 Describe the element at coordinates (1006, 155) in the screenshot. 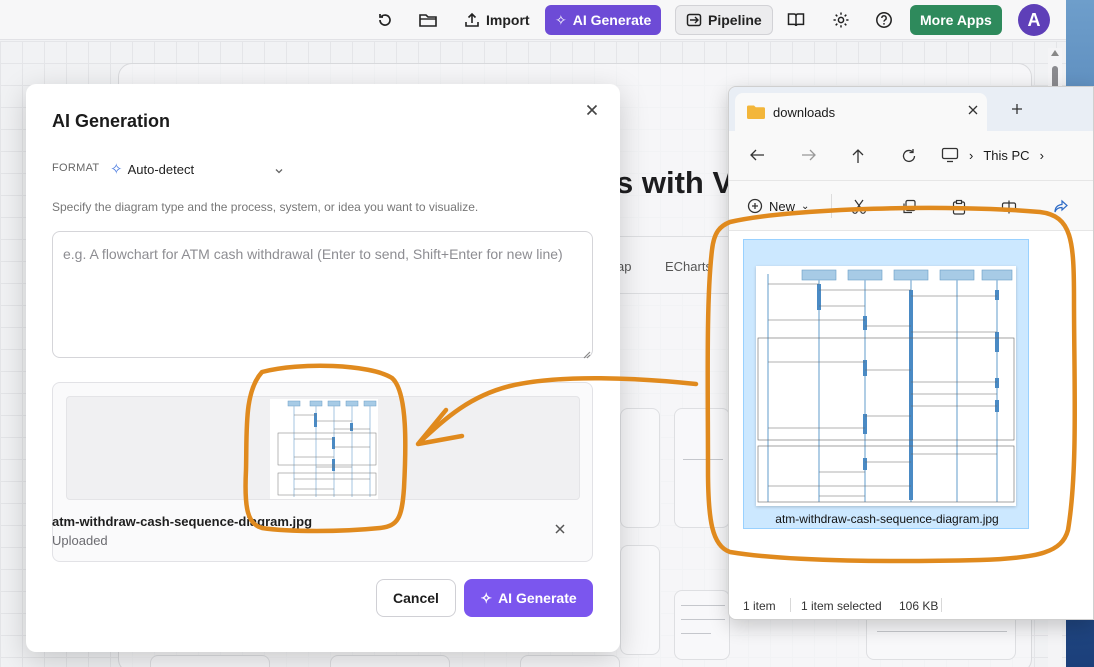

I see `breadcrumb-this-pc: This PC` at that location.